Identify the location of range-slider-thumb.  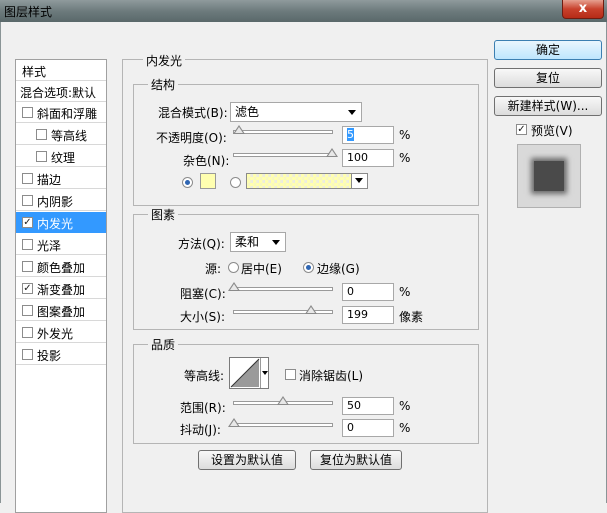
(283, 400).